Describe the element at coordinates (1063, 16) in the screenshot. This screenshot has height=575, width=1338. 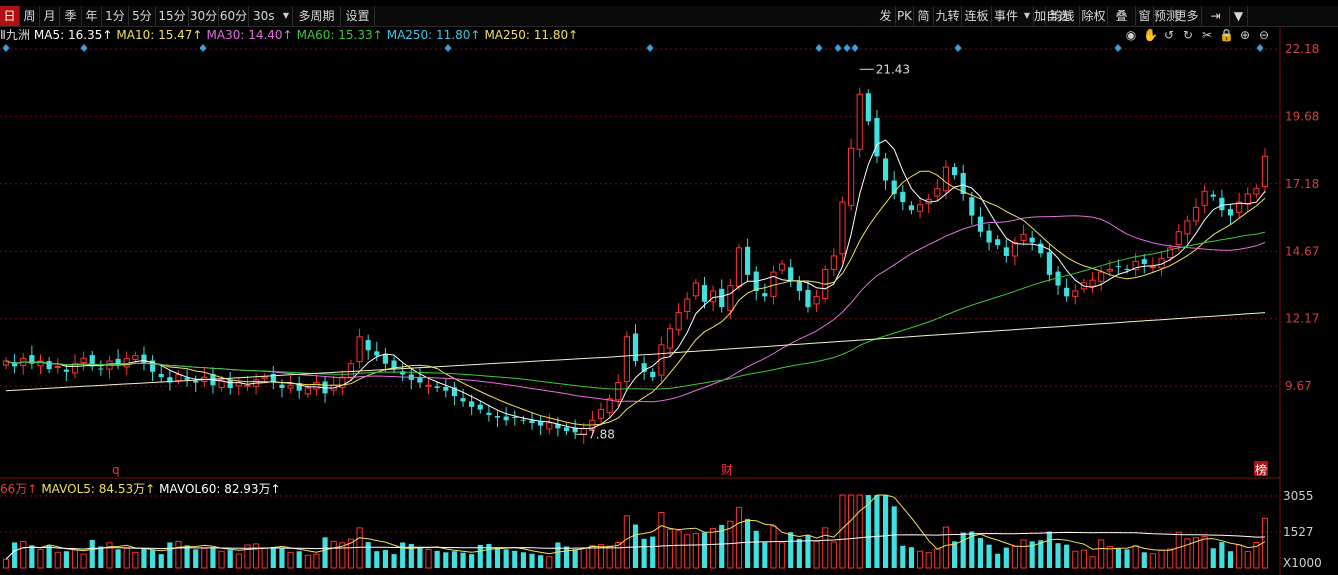
I see `tool-button-junxian: 均线` at that location.